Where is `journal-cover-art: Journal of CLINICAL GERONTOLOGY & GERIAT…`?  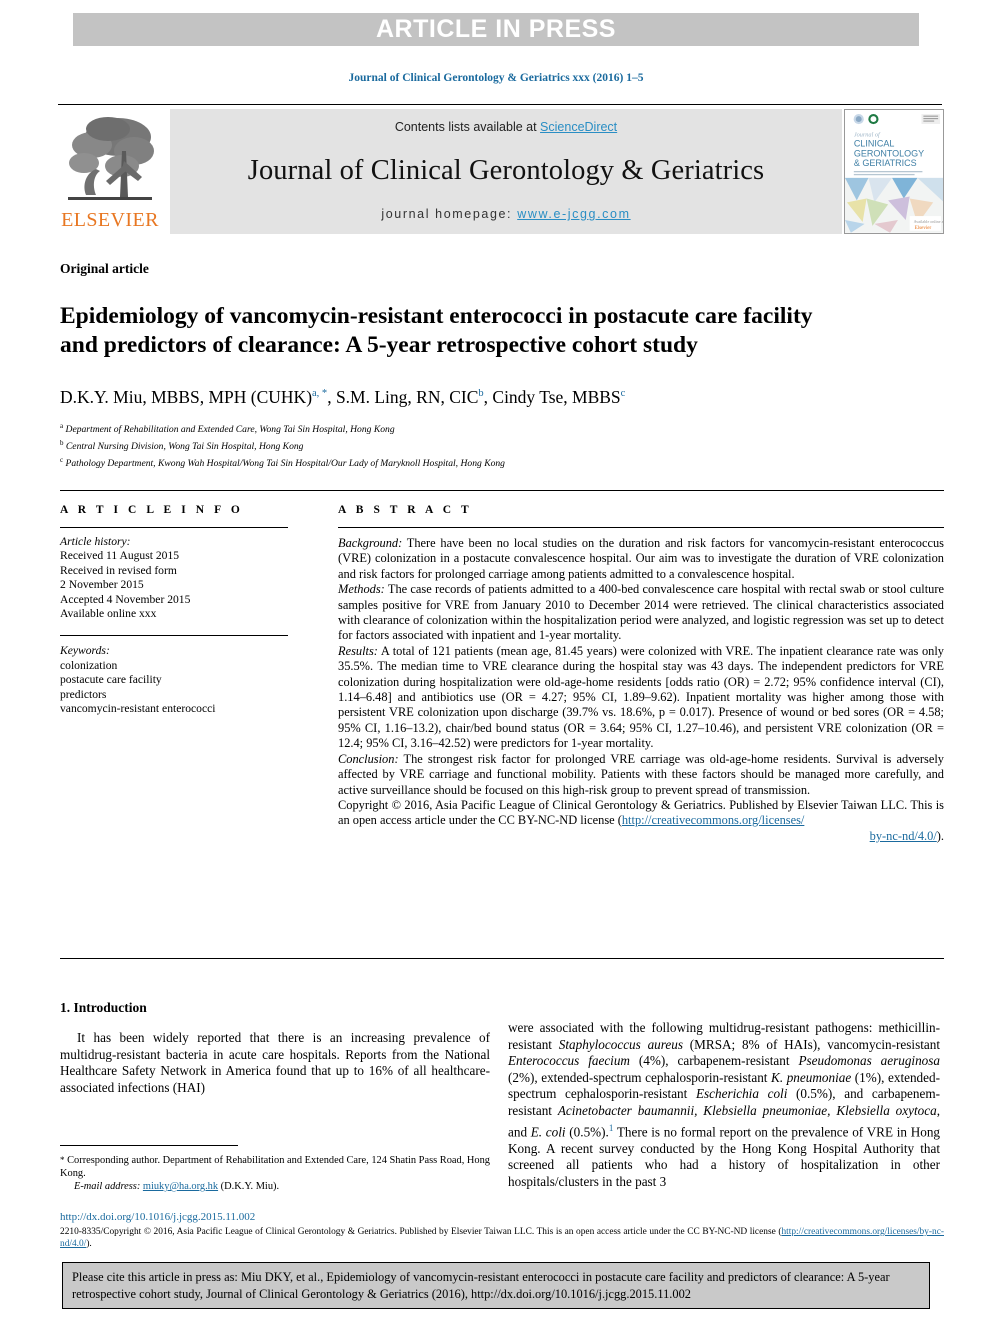 journal-cover-art: Journal of CLINICAL GERONTOLOGY & GERIAT… is located at coordinates (894, 171).